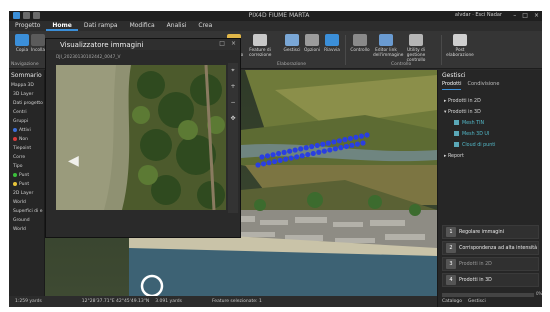 The width and height of the screenshot is (550, 312). What do you see at coordinates (101, 26) in the screenshot?
I see `menu-dati-rampa: Dati rampa` at bounding box center [101, 26].